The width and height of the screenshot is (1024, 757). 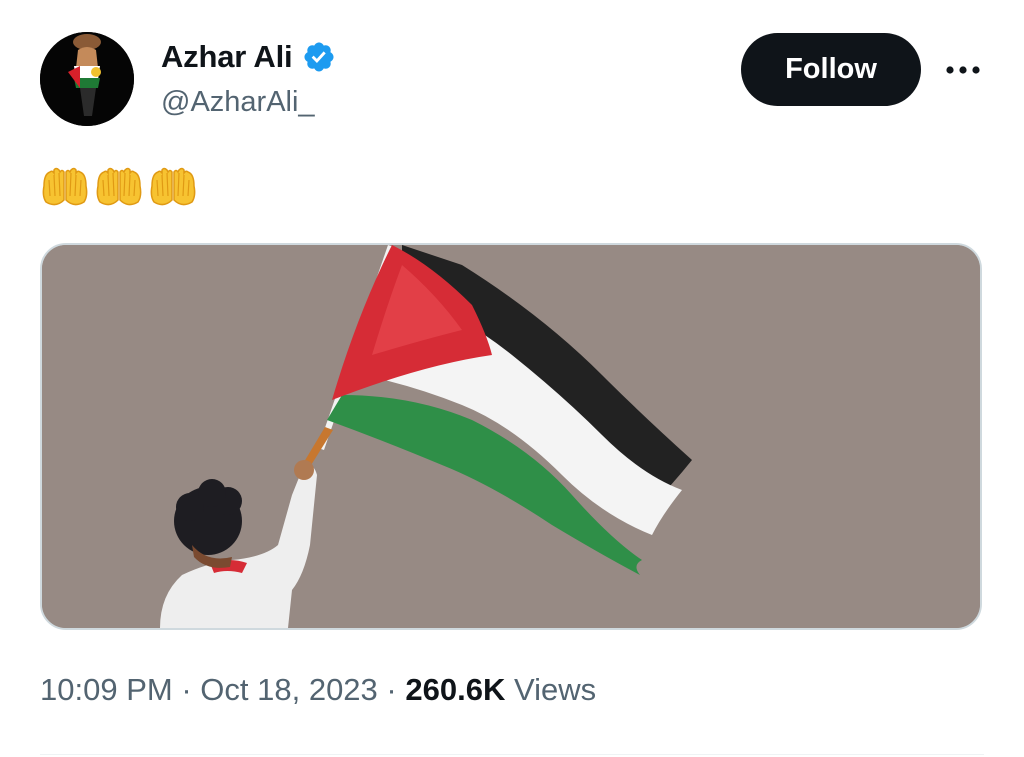 What do you see at coordinates (106, 689) in the screenshot?
I see `tweet-time: 10:09 PM` at bounding box center [106, 689].